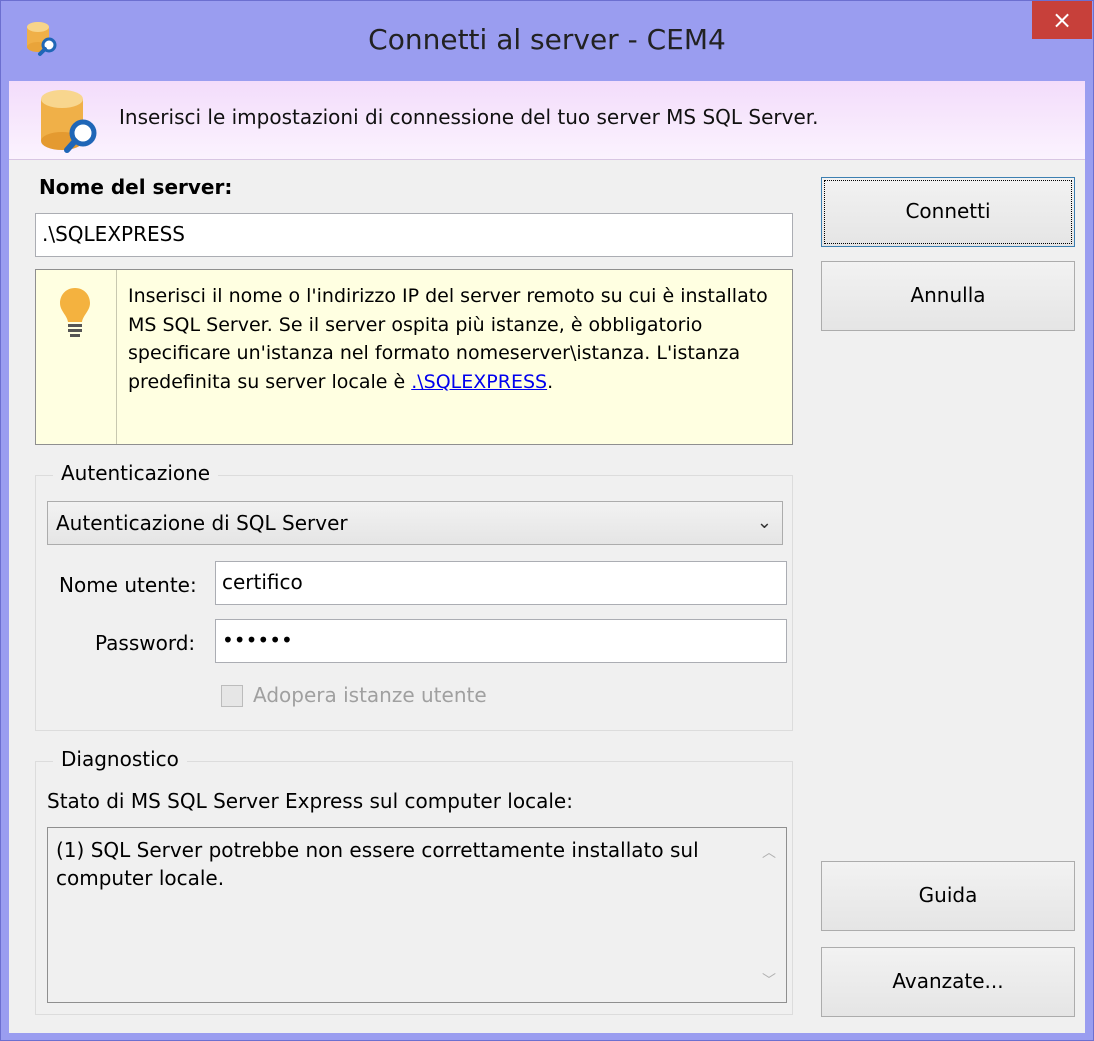 The height and width of the screenshot is (1041, 1094). Describe the element at coordinates (75, 312) in the screenshot. I see `lightbulb-icon` at that location.